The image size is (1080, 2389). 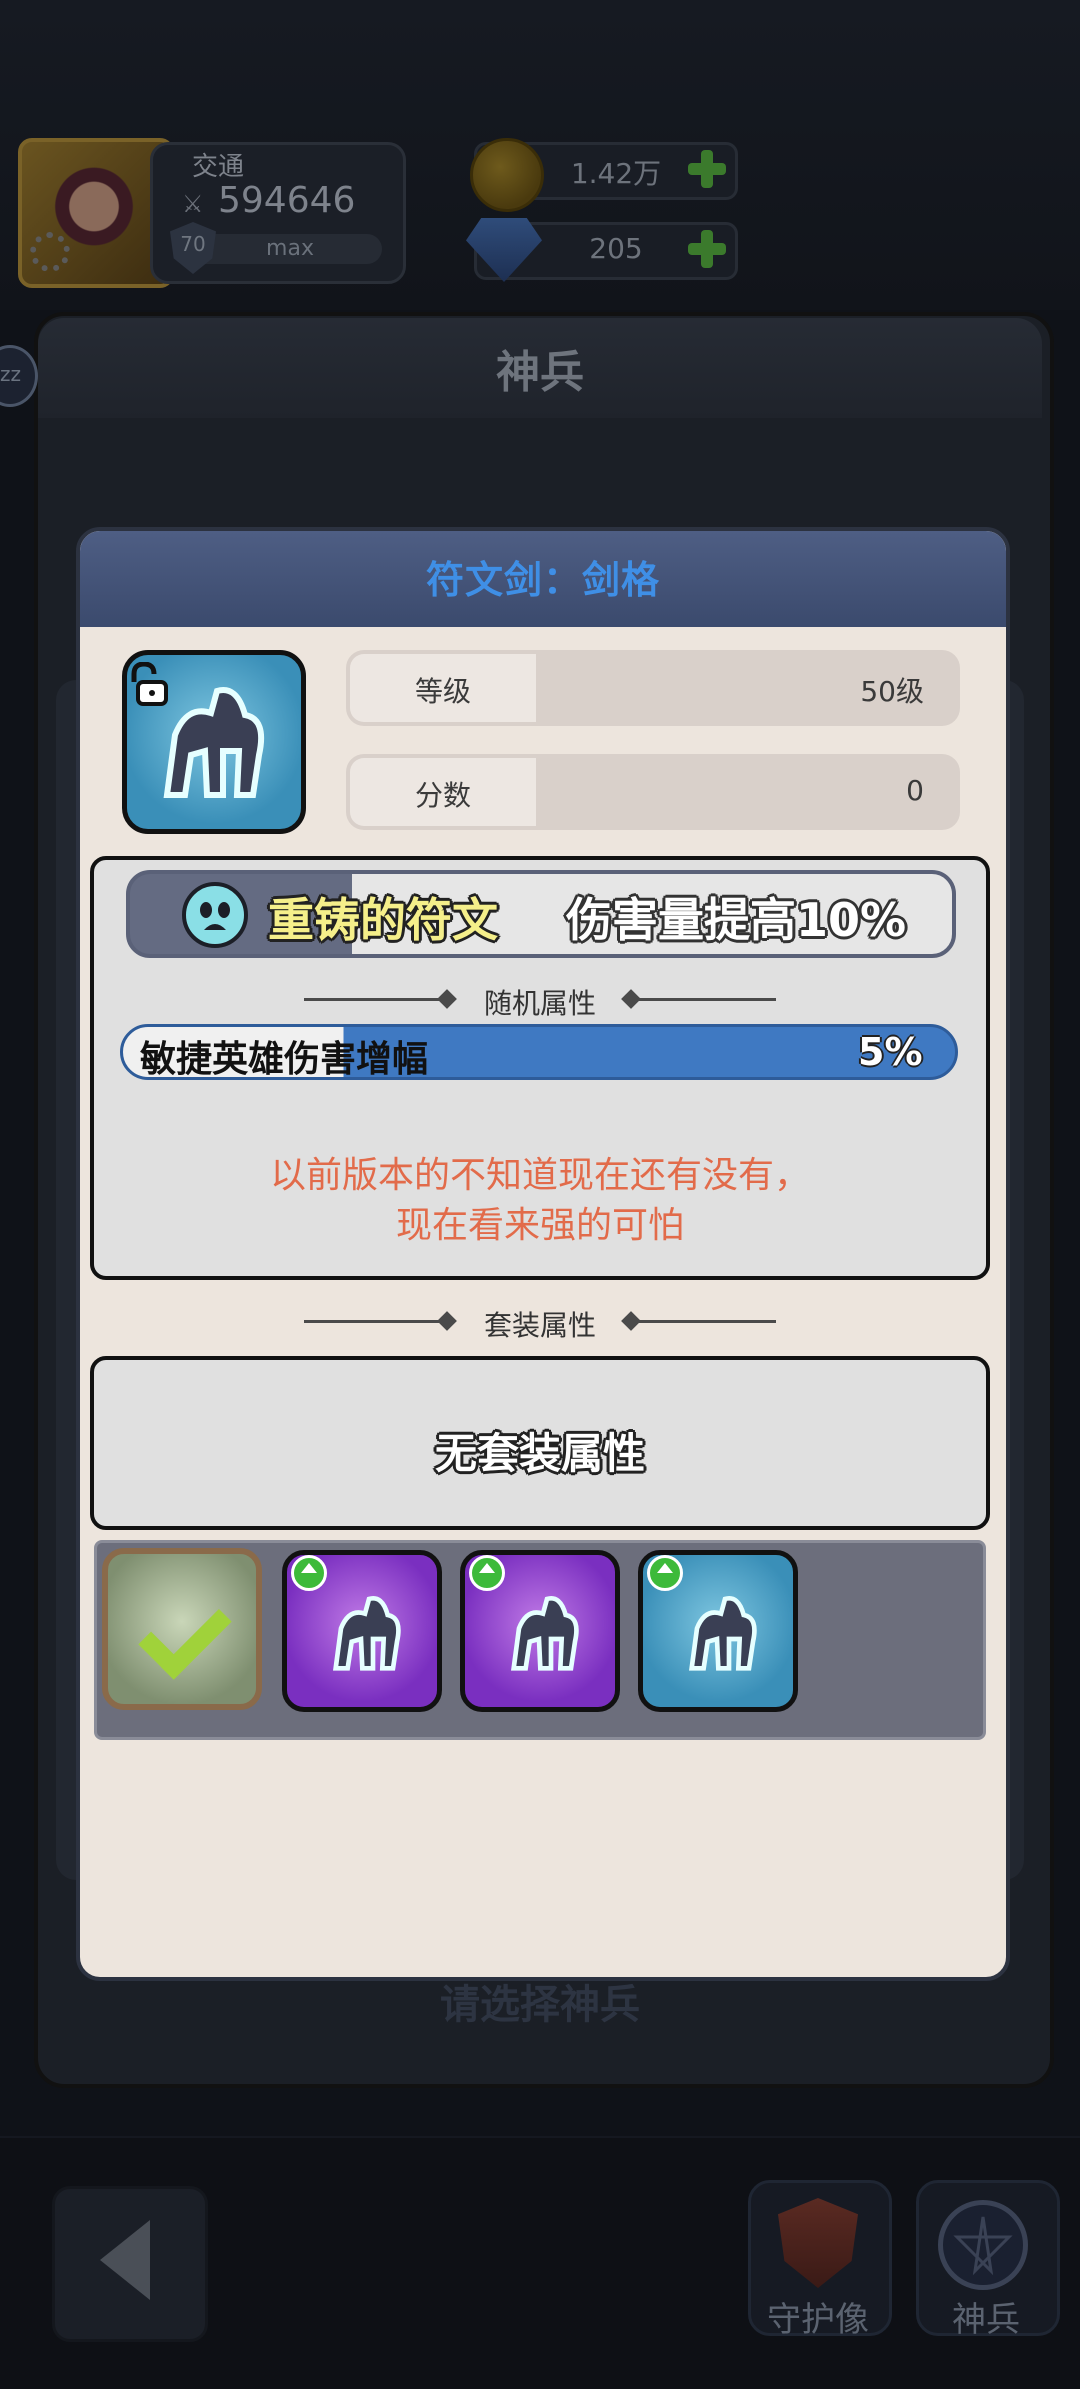 What do you see at coordinates (983, 2245) in the screenshot?
I see `pentagram-icon` at bounding box center [983, 2245].